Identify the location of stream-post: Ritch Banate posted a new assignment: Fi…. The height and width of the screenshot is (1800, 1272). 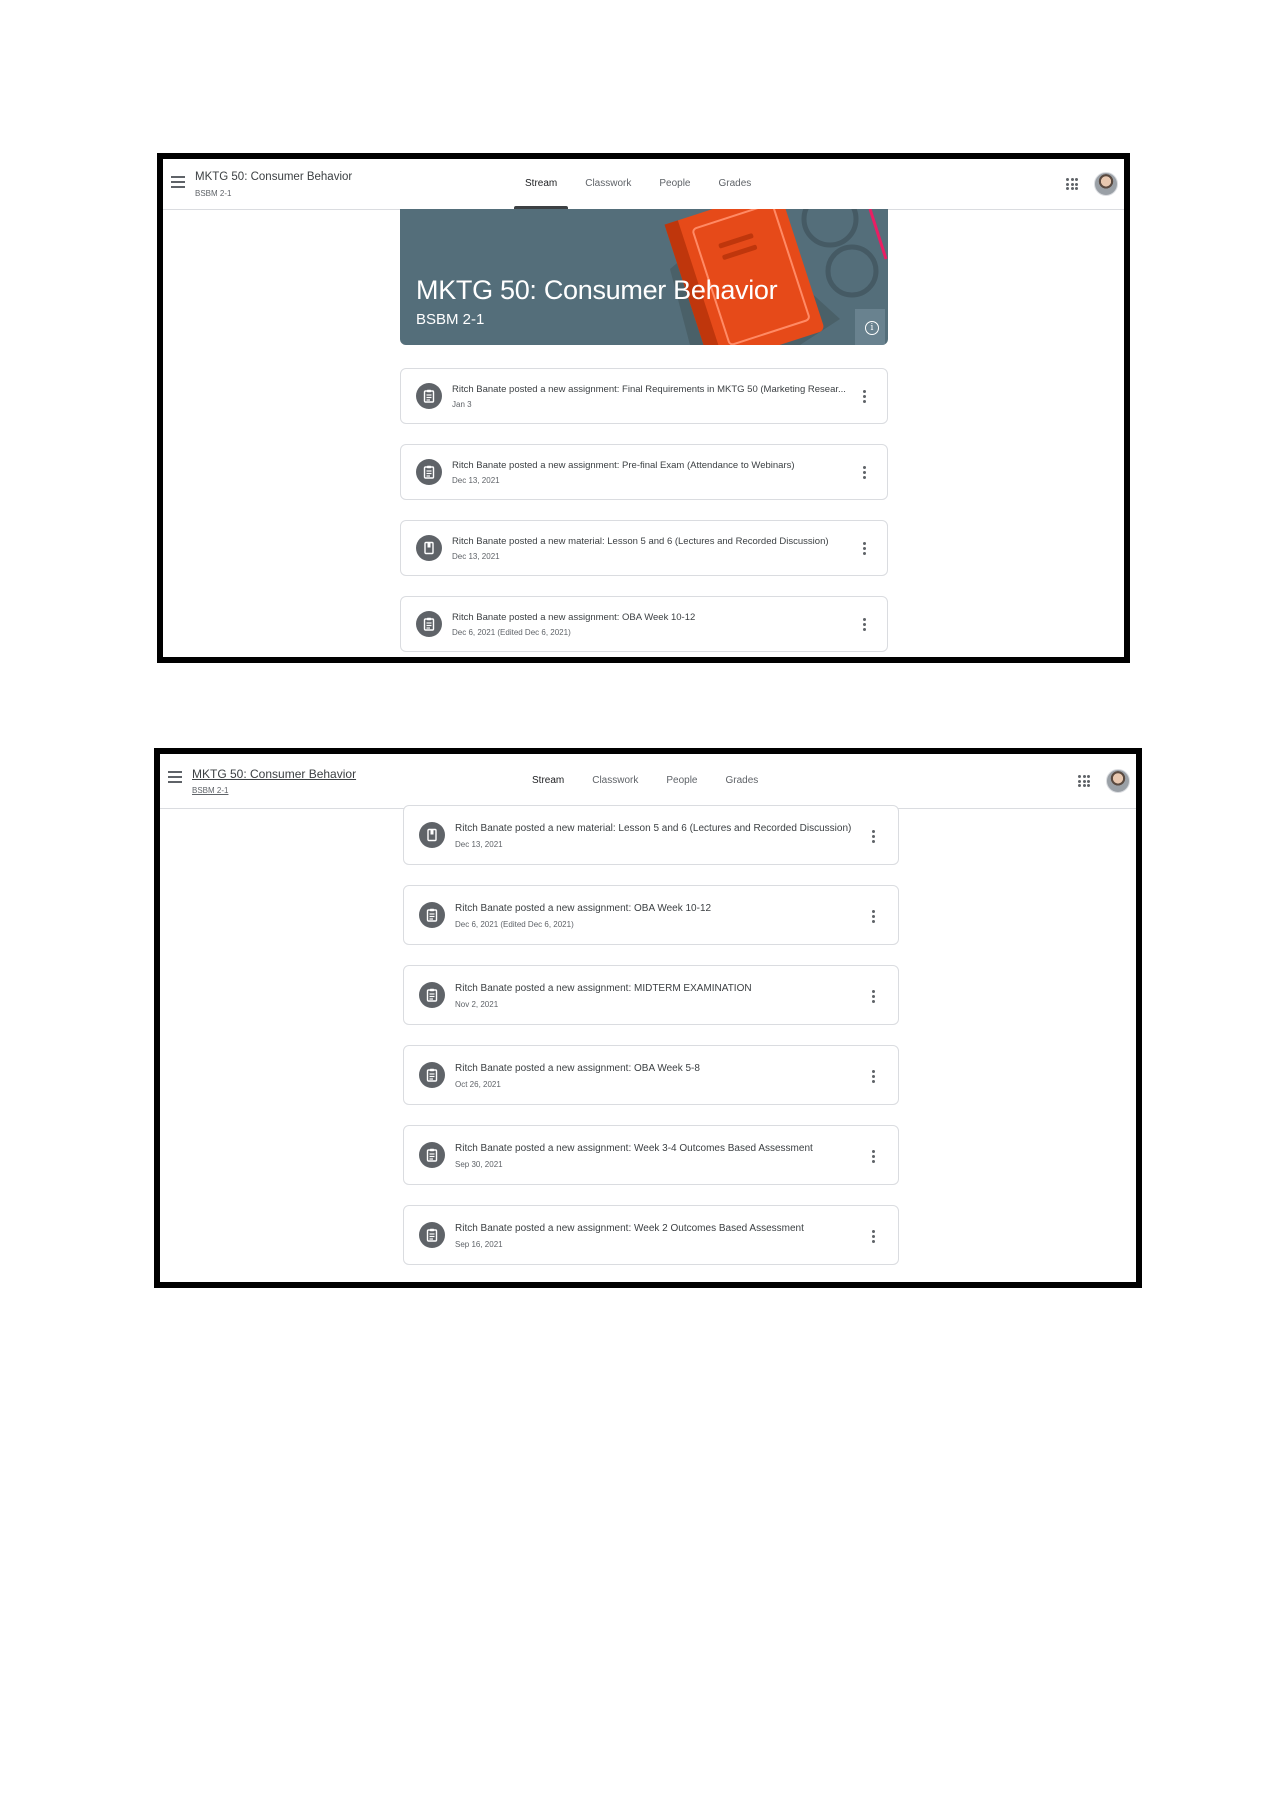
(644, 396).